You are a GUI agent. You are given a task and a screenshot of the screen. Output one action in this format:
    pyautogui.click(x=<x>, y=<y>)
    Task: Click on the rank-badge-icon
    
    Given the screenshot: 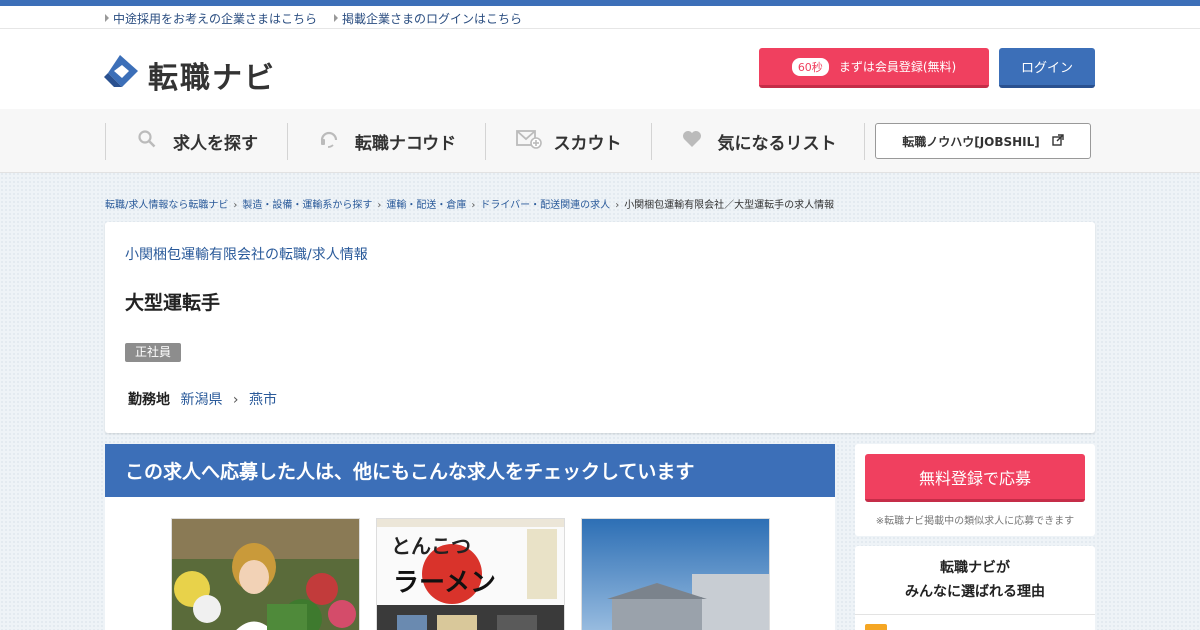 What is the action you would take?
    pyautogui.click(x=876, y=627)
    